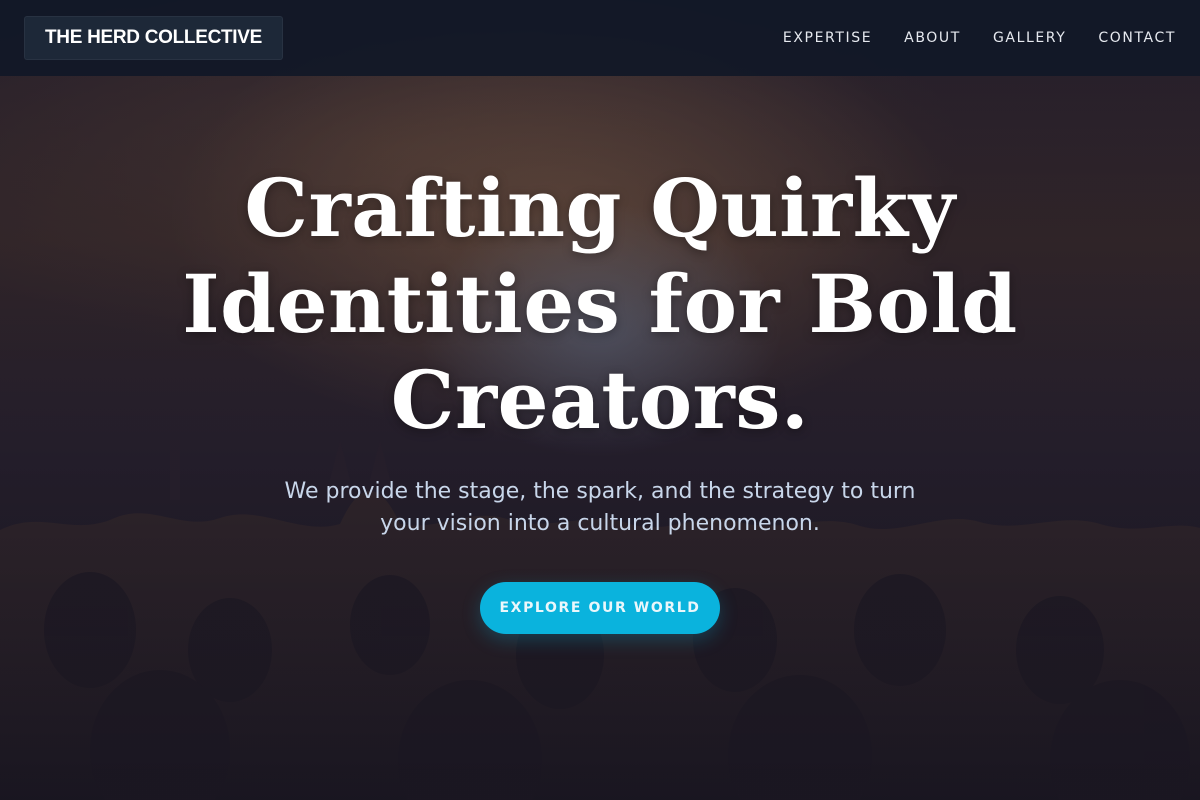 The width and height of the screenshot is (1200, 800). I want to click on nav-link-gallery: GALLERY, so click(1029, 38).